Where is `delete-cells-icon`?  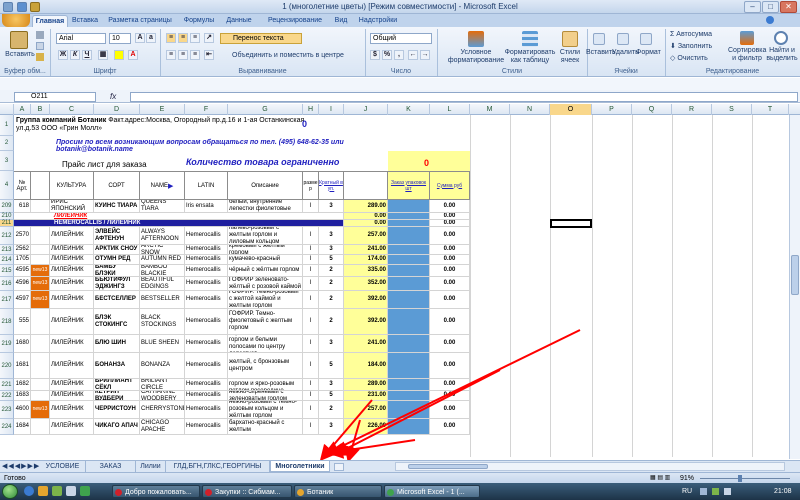
delete-cells-icon is located at coordinates (623, 39).